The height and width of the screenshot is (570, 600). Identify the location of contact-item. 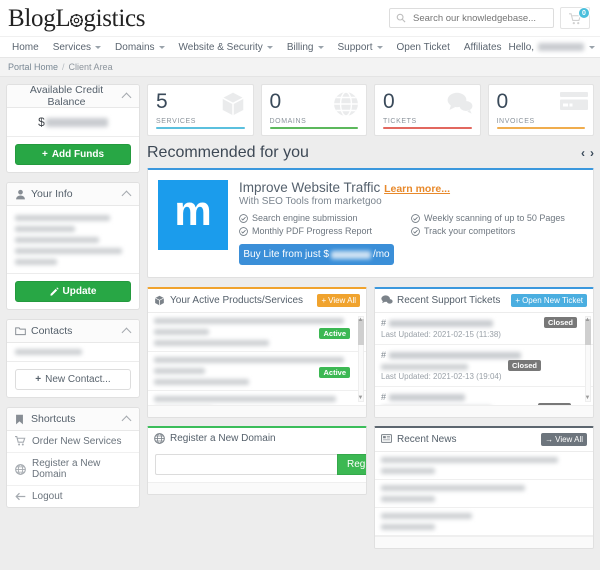
(73, 352).